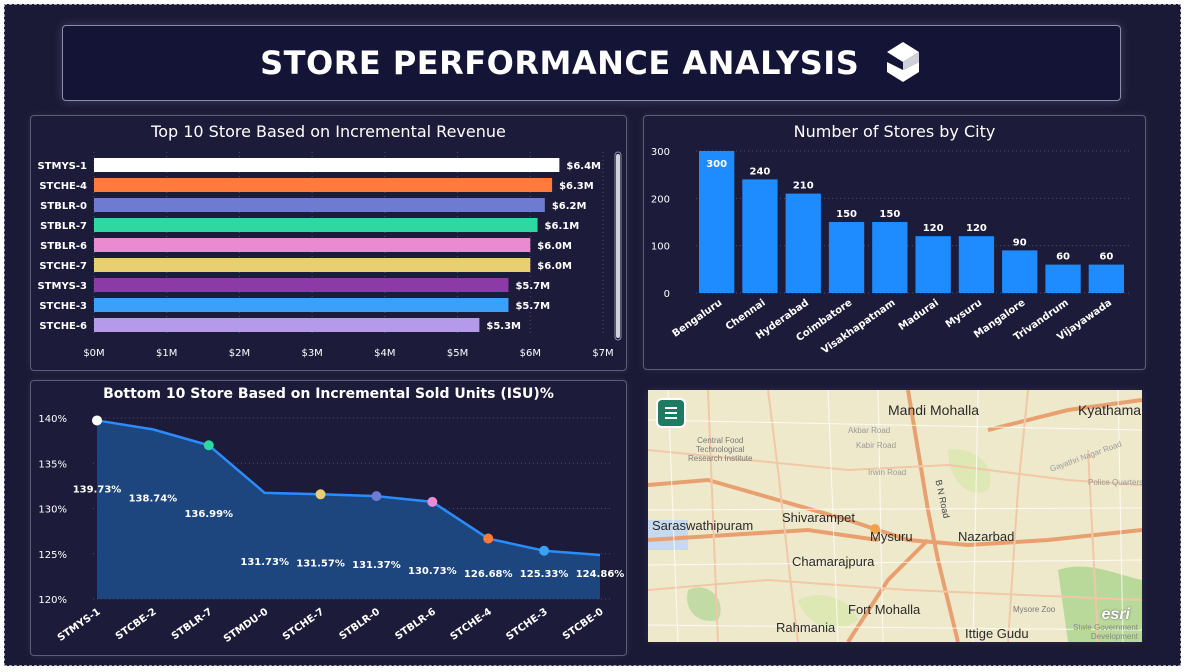 This screenshot has width=1187, height=672. Describe the element at coordinates (919, 314) in the screenshot. I see `city-tick-label: Madurai` at that location.